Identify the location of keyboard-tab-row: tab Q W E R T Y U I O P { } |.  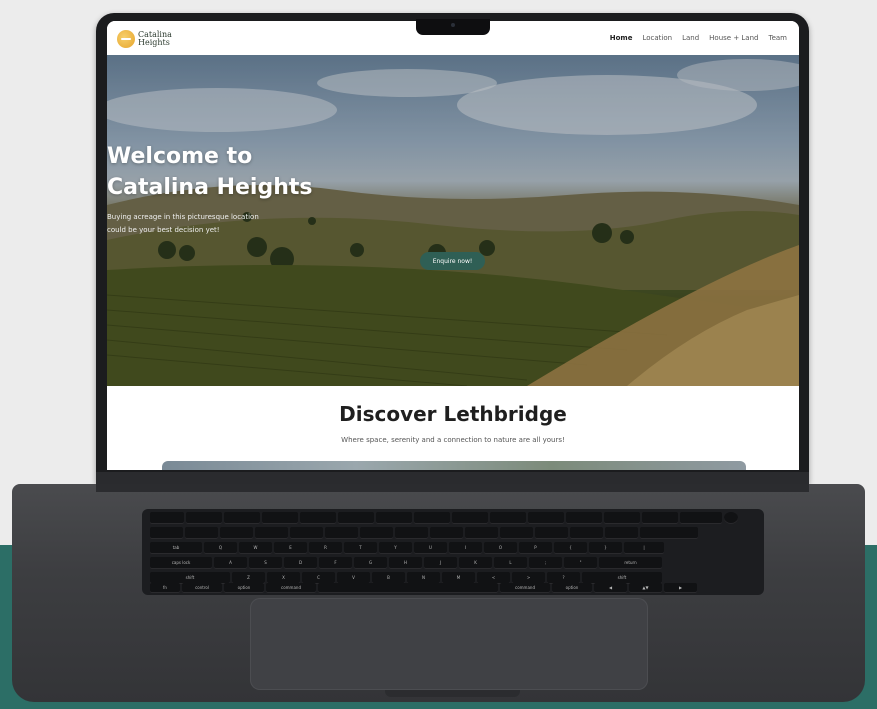
(407, 548).